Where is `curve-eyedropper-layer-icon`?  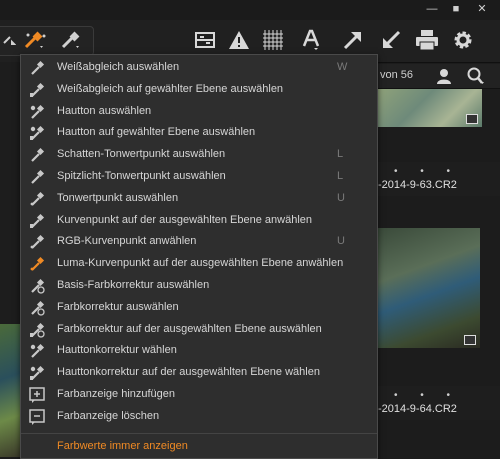 curve-eyedropper-layer-icon is located at coordinates (37, 221).